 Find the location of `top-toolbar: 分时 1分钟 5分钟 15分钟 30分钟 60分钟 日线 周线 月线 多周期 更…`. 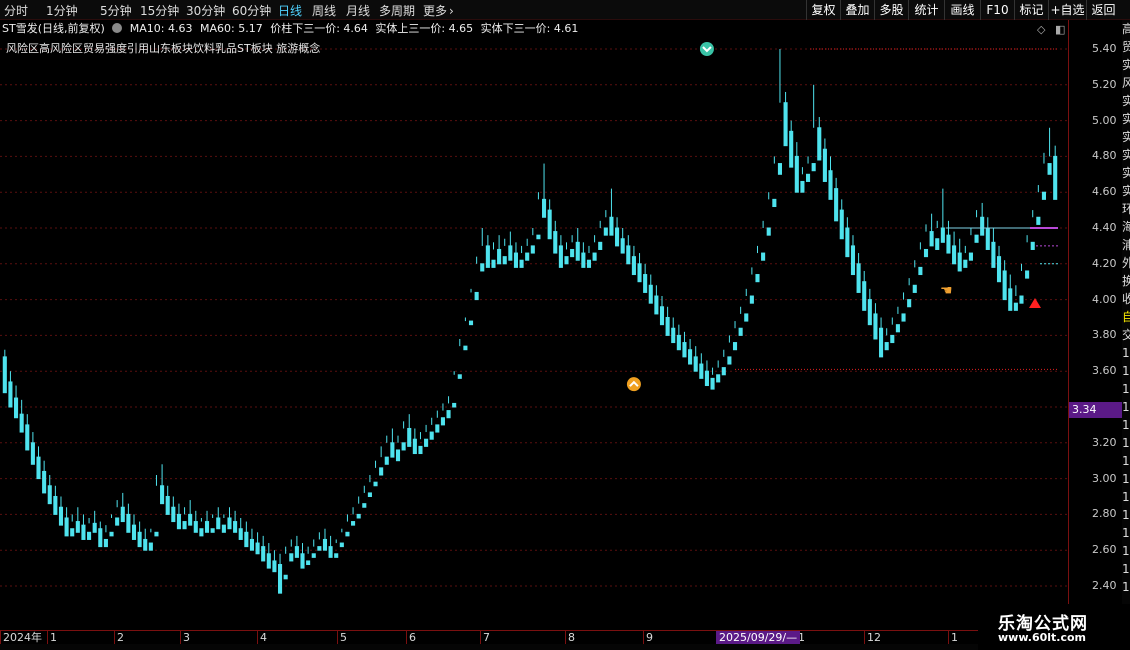

top-toolbar: 分时 1分钟 5分钟 15分钟 30分钟 60分钟 日线 周线 月线 多周期 更… is located at coordinates (565, 10).